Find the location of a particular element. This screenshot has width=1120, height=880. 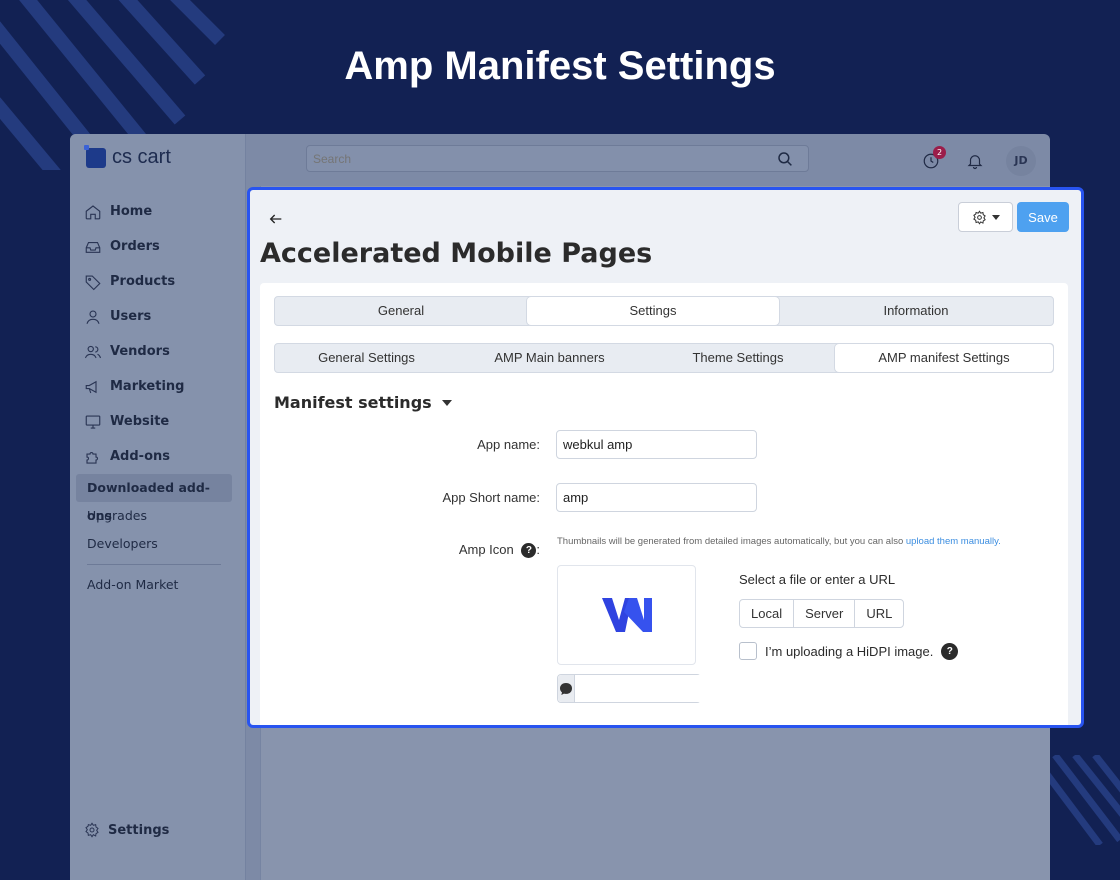

app-short-name-field is located at coordinates (656, 497).